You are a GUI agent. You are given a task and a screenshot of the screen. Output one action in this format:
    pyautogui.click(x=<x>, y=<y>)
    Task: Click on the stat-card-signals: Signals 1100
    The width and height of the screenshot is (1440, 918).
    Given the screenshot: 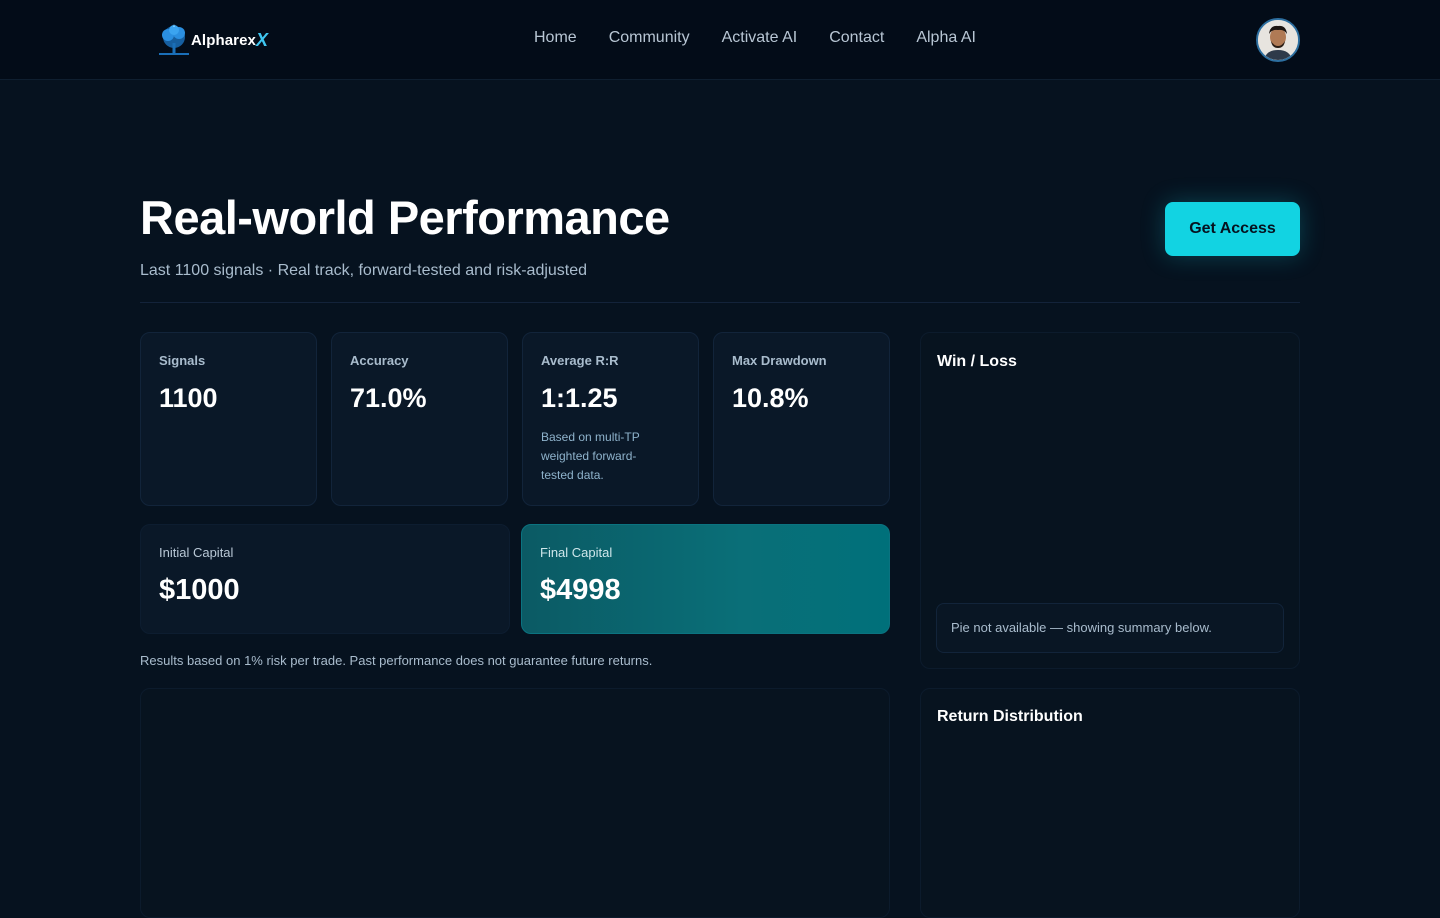 What is the action you would take?
    pyautogui.click(x=228, y=419)
    